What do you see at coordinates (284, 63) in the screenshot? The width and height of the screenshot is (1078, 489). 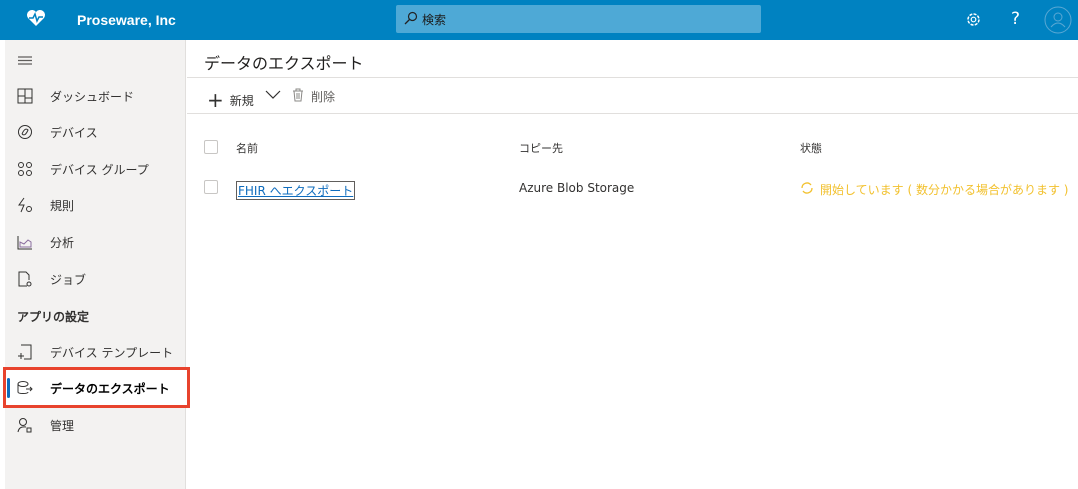 I see `page-title: データのエクスポート` at bounding box center [284, 63].